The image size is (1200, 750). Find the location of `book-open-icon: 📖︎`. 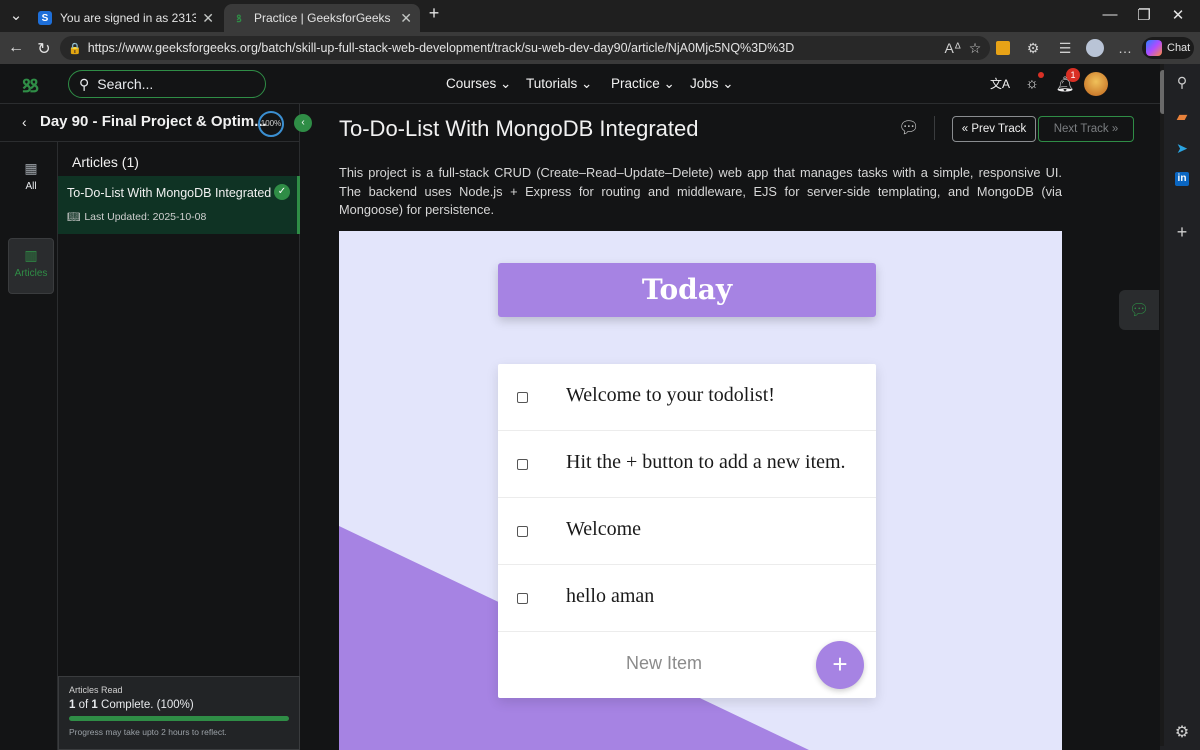

book-open-icon: 📖︎ is located at coordinates (74, 217).